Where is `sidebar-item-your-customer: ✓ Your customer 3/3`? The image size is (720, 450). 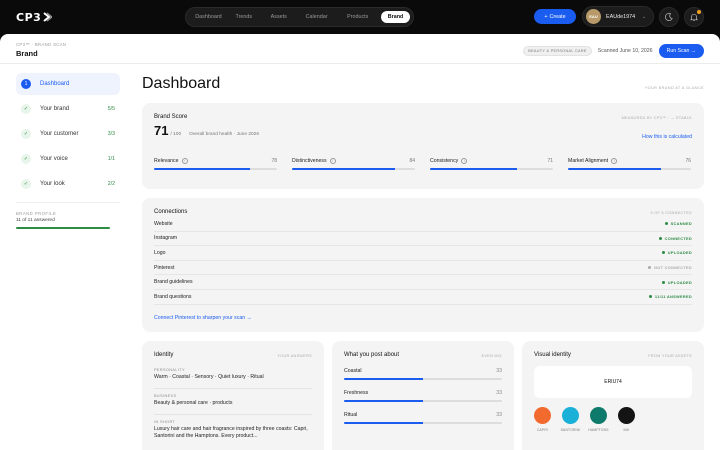 sidebar-item-your-customer: ✓ Your customer 3/3 is located at coordinates (68, 134).